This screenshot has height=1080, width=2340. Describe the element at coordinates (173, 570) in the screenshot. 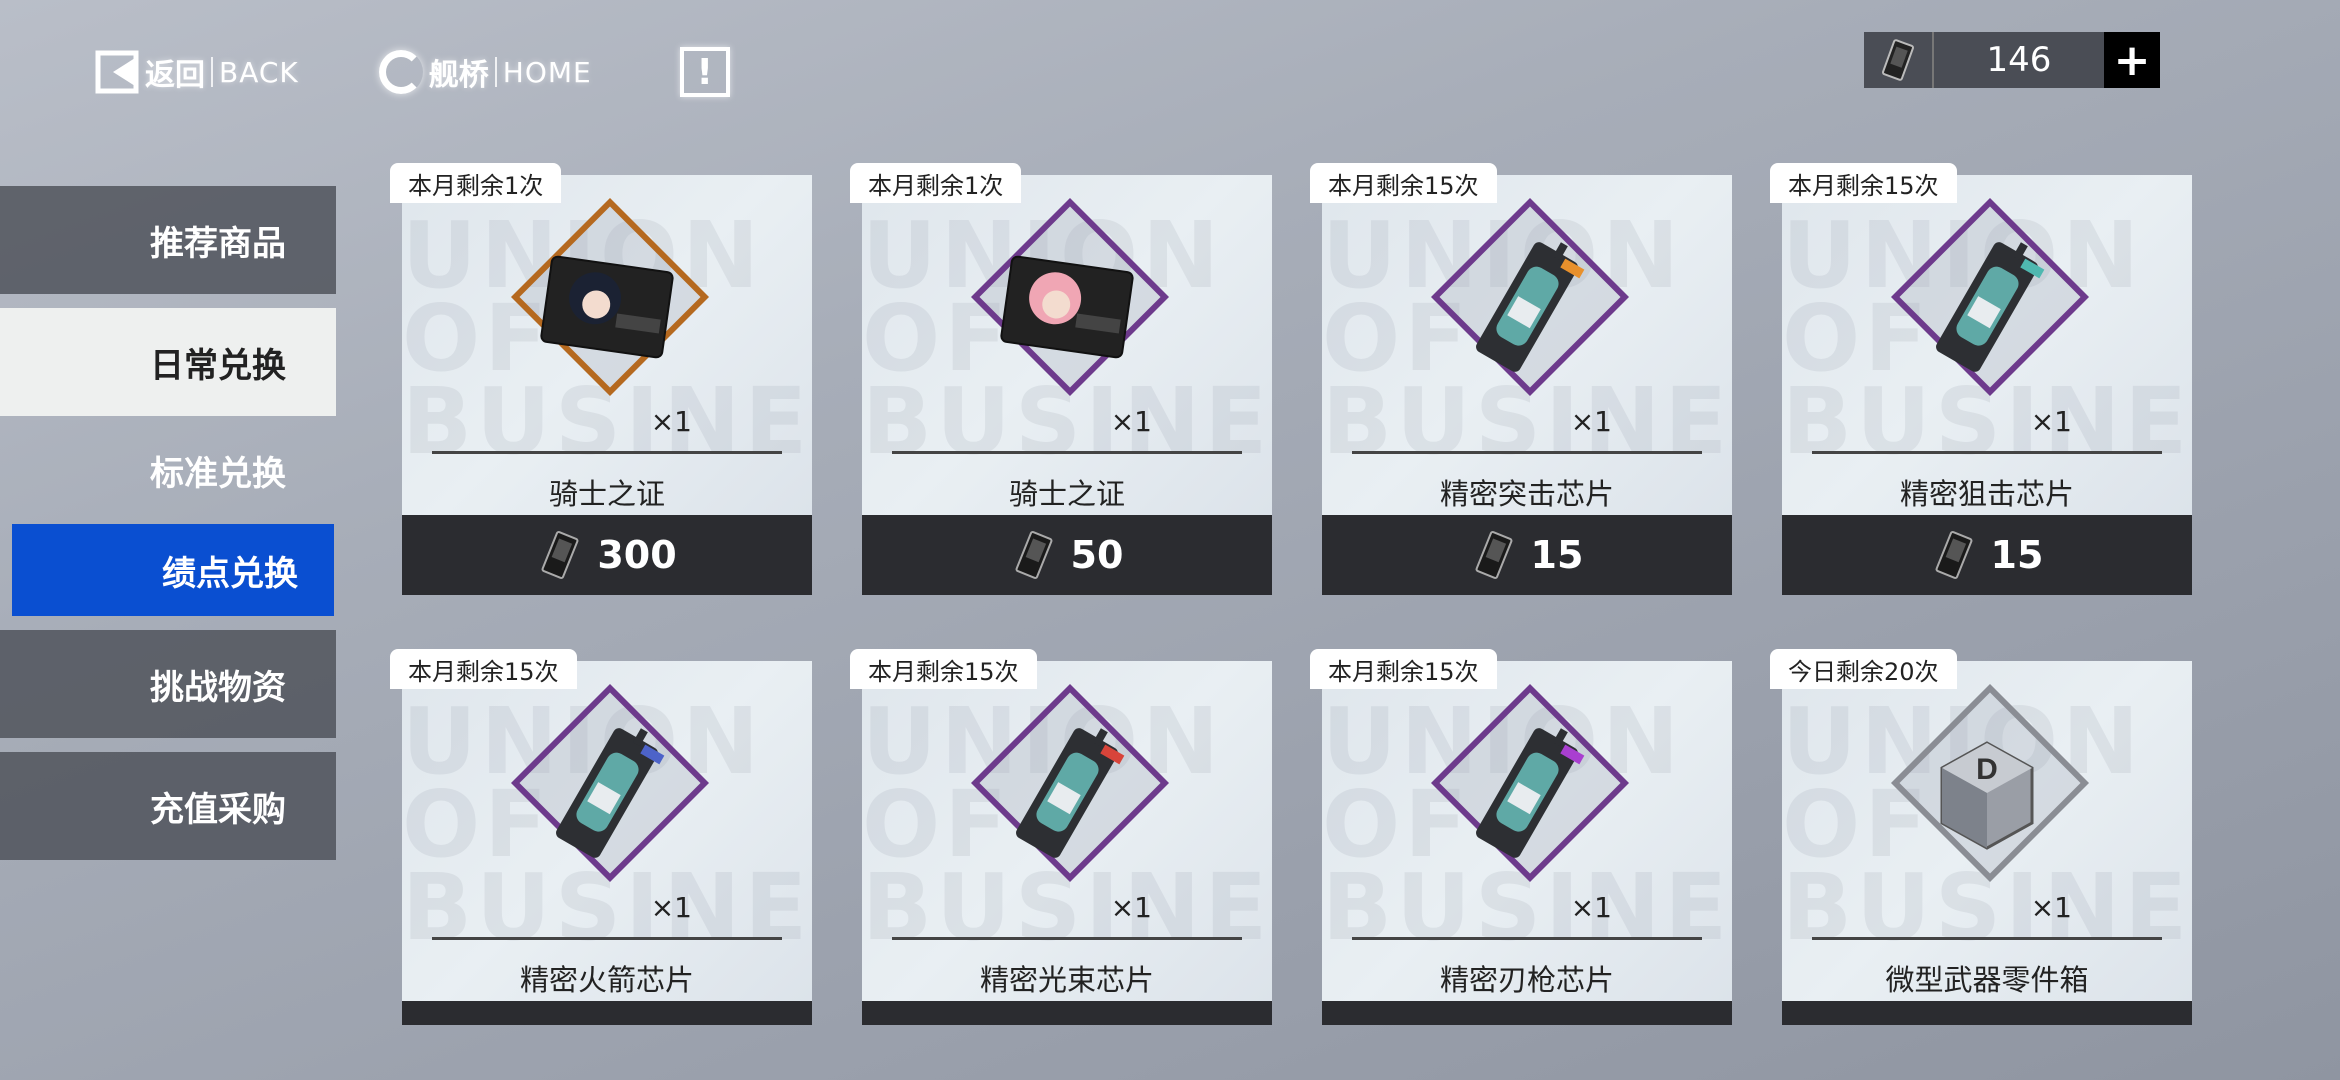

I see `sidebar-item-merit: 绩点兑换` at that location.